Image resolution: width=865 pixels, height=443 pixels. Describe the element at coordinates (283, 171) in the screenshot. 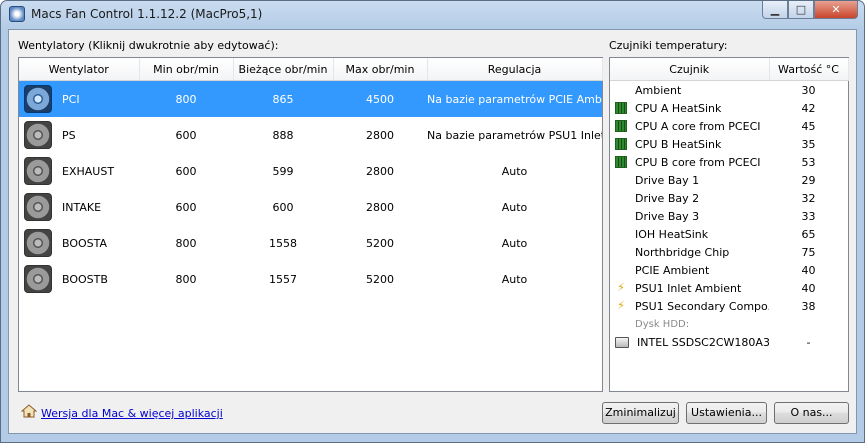

I see `fan-current-cell: 599` at that location.